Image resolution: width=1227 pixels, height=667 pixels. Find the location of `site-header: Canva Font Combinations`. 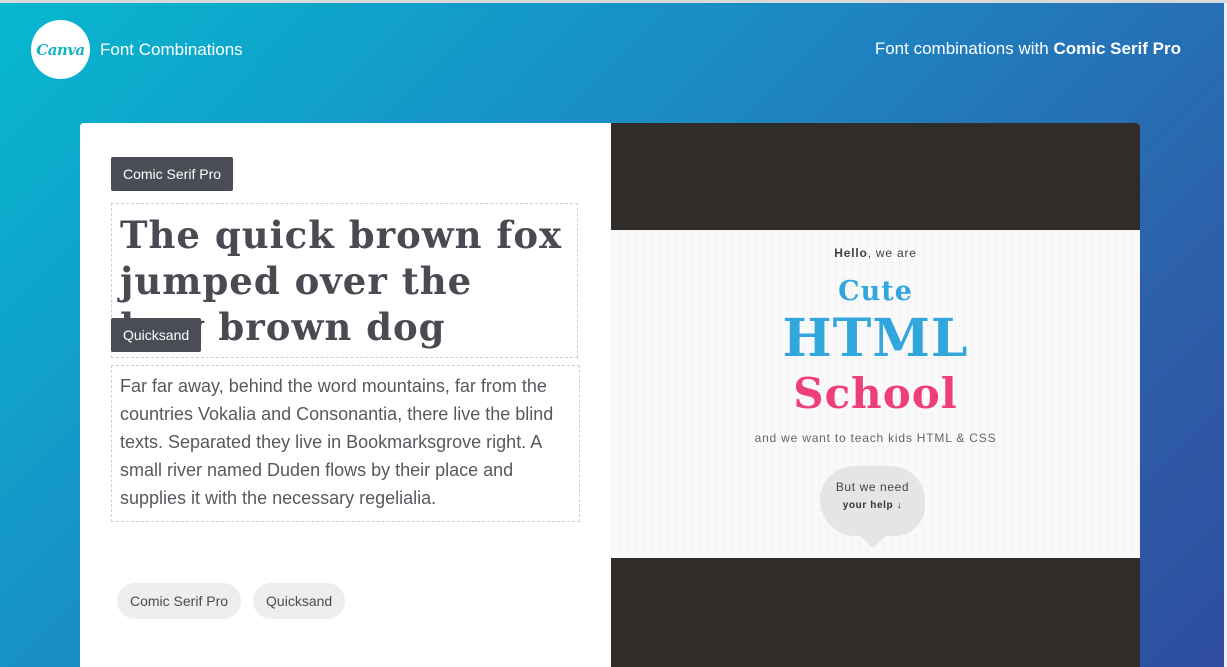

site-header: Canva Font Combinations is located at coordinates (137, 49).